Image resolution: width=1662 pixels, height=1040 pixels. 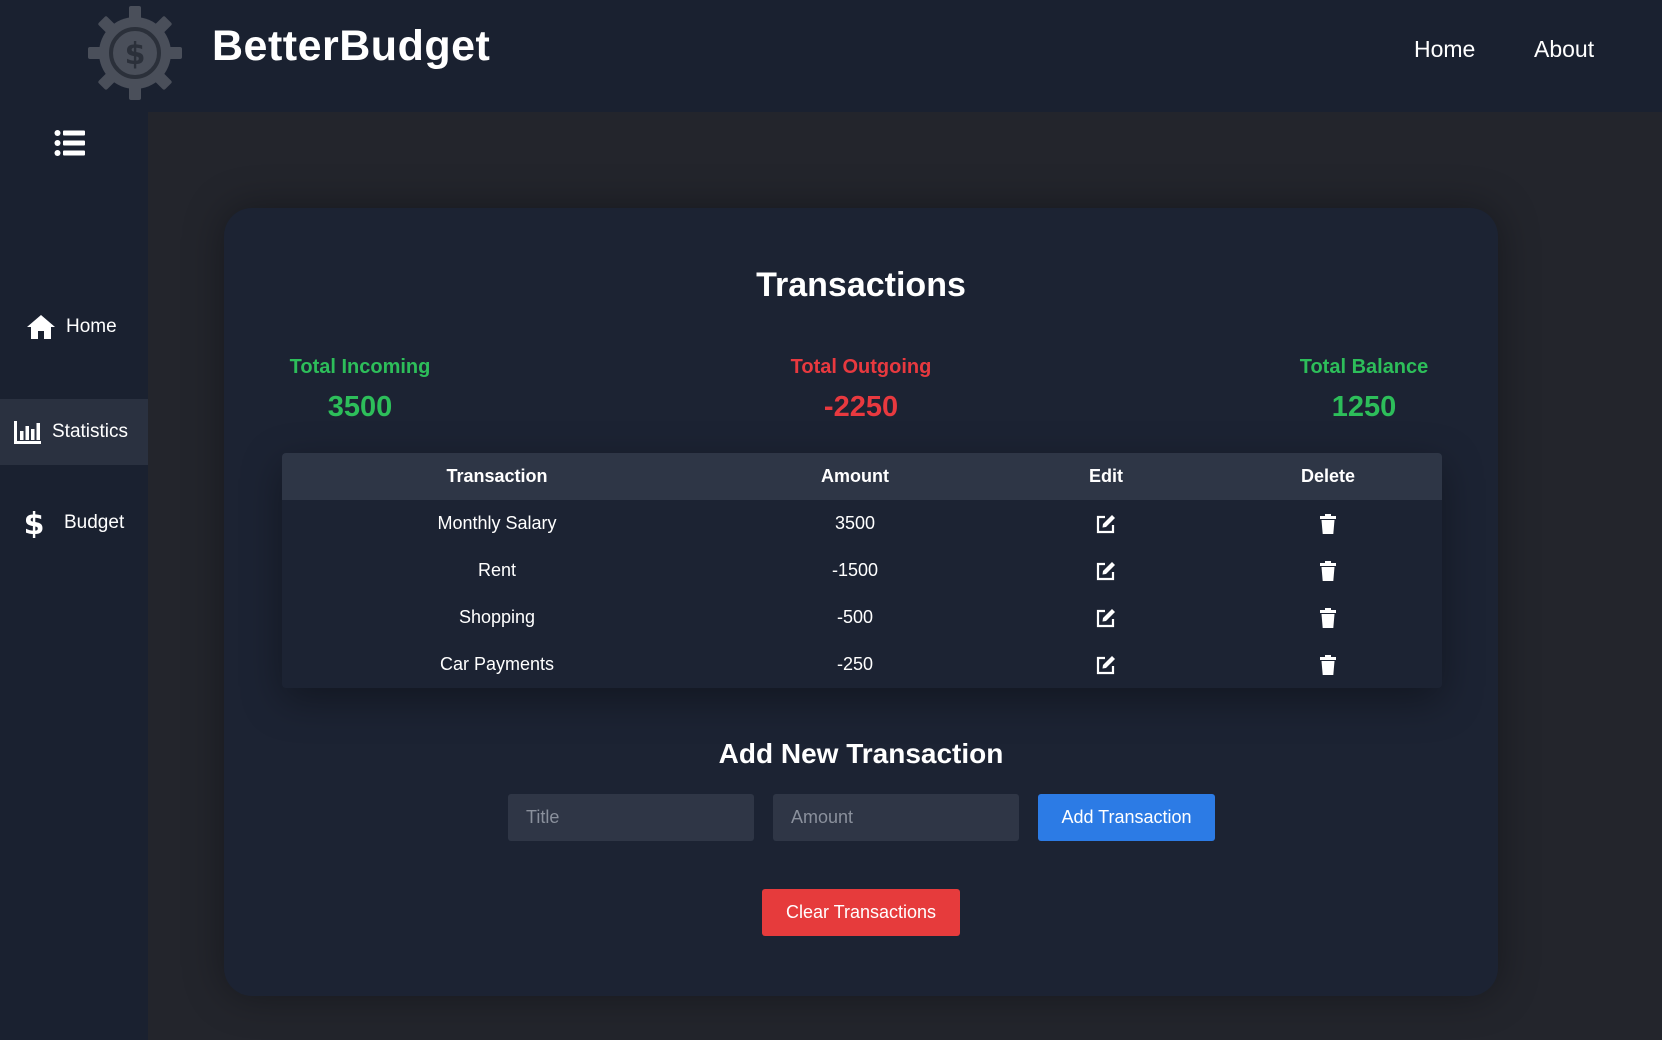 What do you see at coordinates (855, 570) in the screenshot?
I see `transaction-amount: -1500` at bounding box center [855, 570].